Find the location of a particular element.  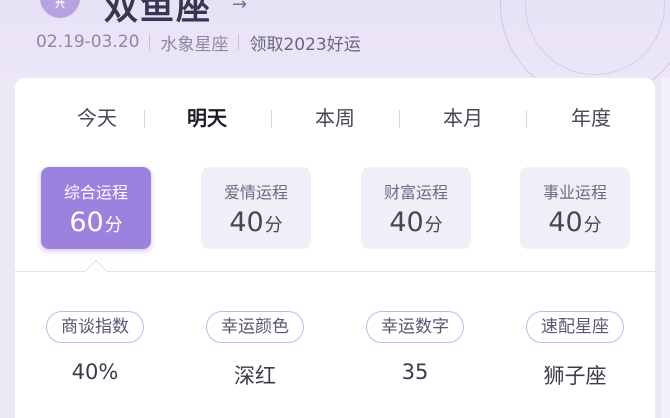

section-divider is located at coordinates (335, 271).